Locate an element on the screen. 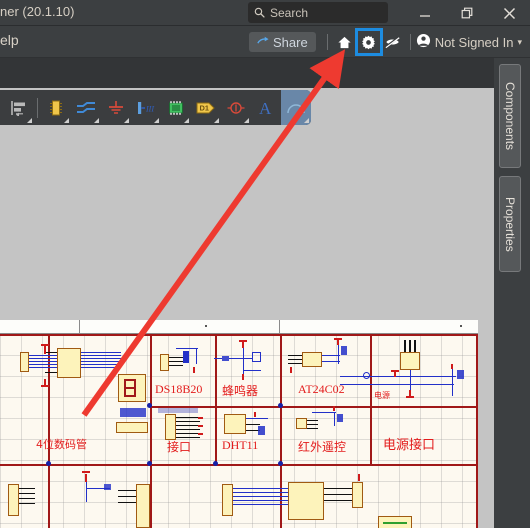  menu-bar-right-group: Share Not Signed In ▾ is located at coordinates (387, 42).